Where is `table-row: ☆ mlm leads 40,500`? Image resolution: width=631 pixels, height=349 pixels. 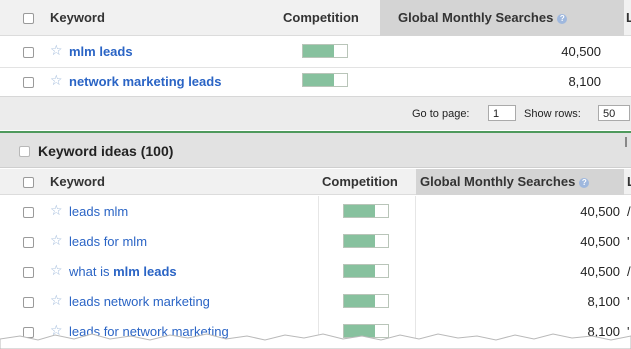 table-row: ☆ mlm leads 40,500 is located at coordinates (315, 52).